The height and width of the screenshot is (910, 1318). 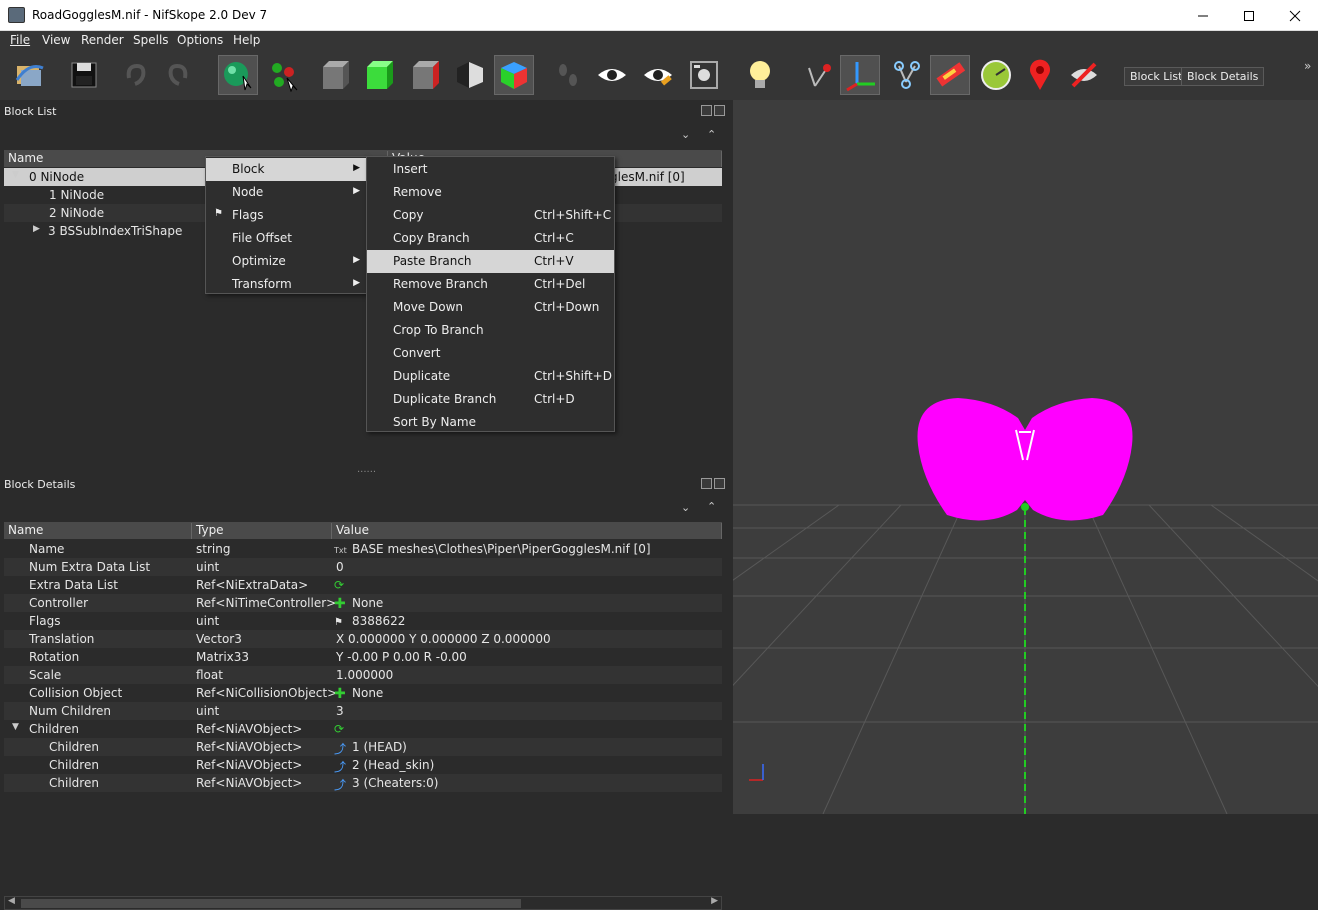 What do you see at coordinates (1223, 76) in the screenshot?
I see `block-details-toggle: Block Details` at bounding box center [1223, 76].